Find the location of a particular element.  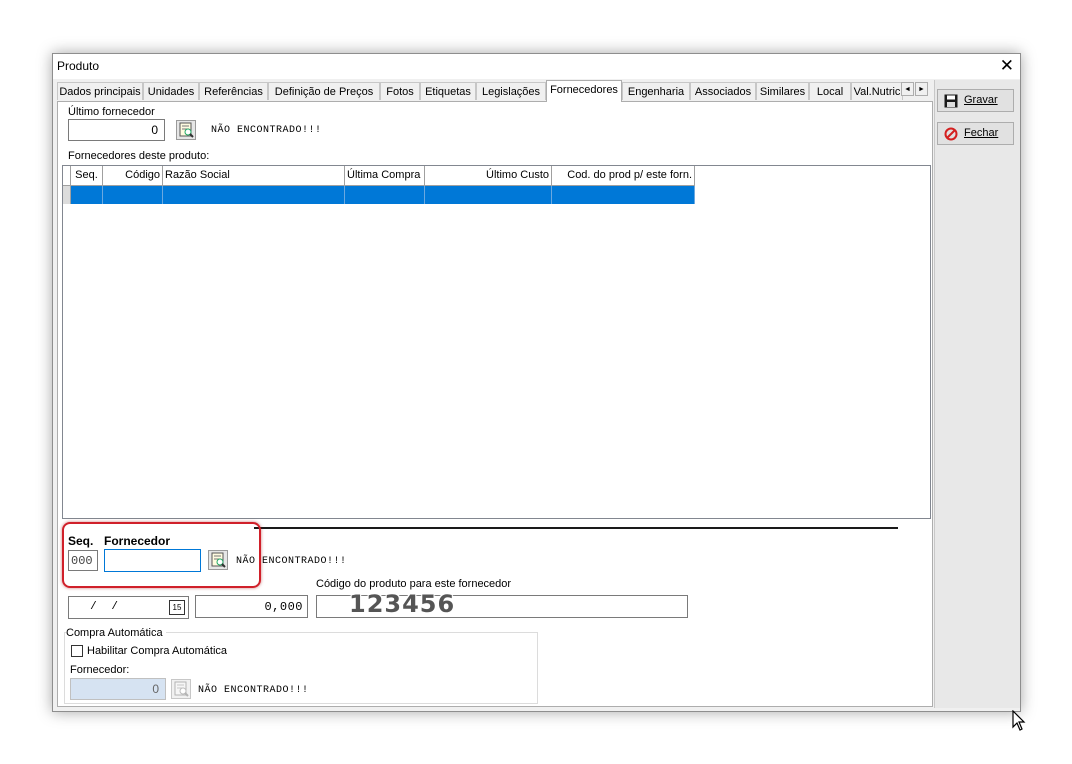

gravar-label: Gravar is located at coordinates (981, 100).